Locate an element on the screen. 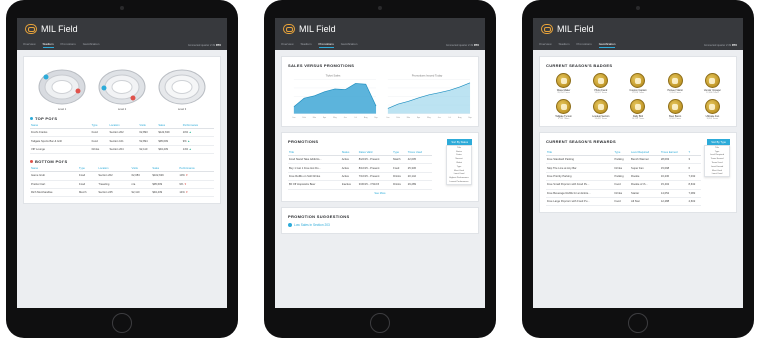 The height and width of the screenshot is (338, 760). cell-earned: 16,230 is located at coordinates (673, 177).